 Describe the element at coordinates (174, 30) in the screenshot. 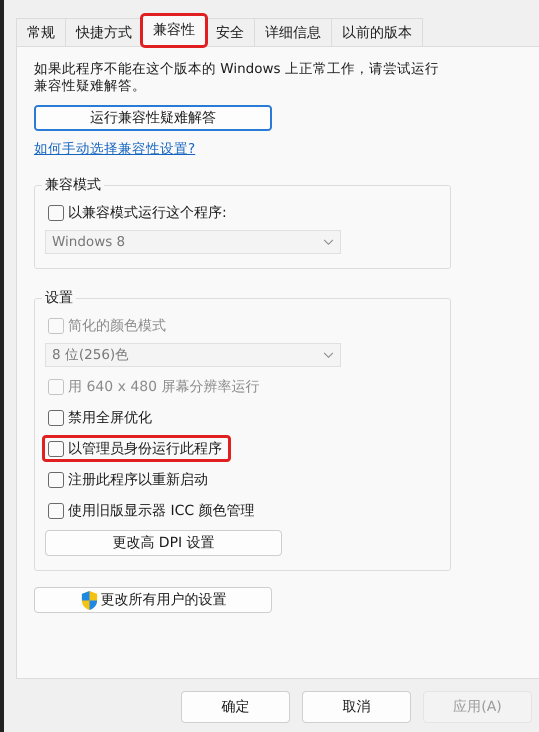

I see `tab: 兼容性` at that location.